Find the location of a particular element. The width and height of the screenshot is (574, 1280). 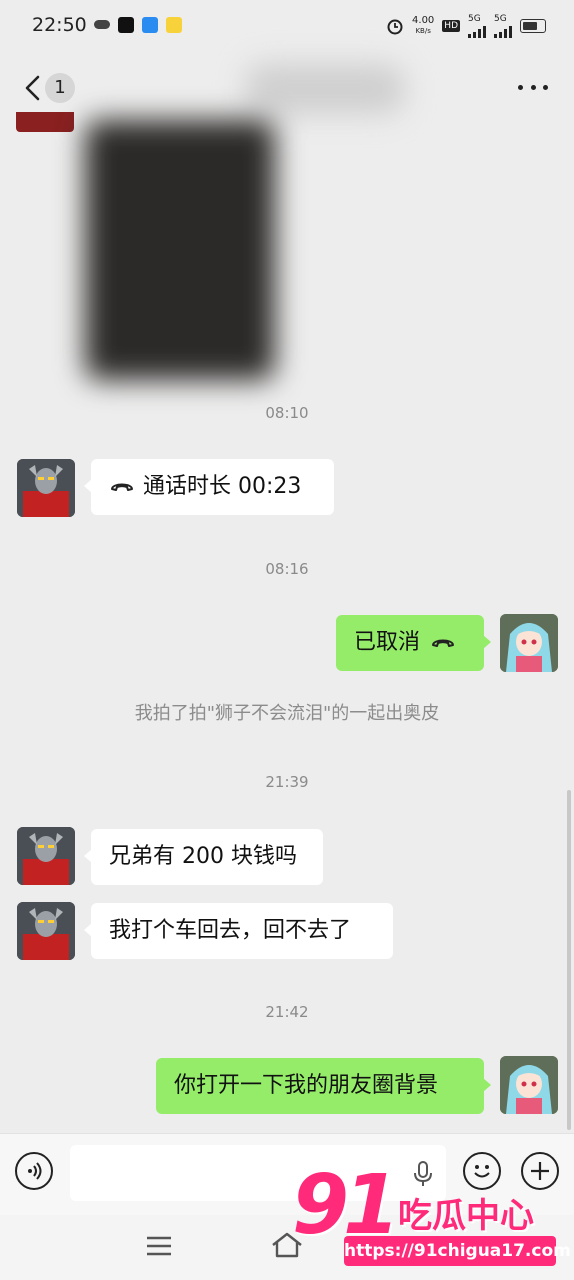

status-right: 4.00 KB/s HD 5G 5G is located at coordinates (466, 26).